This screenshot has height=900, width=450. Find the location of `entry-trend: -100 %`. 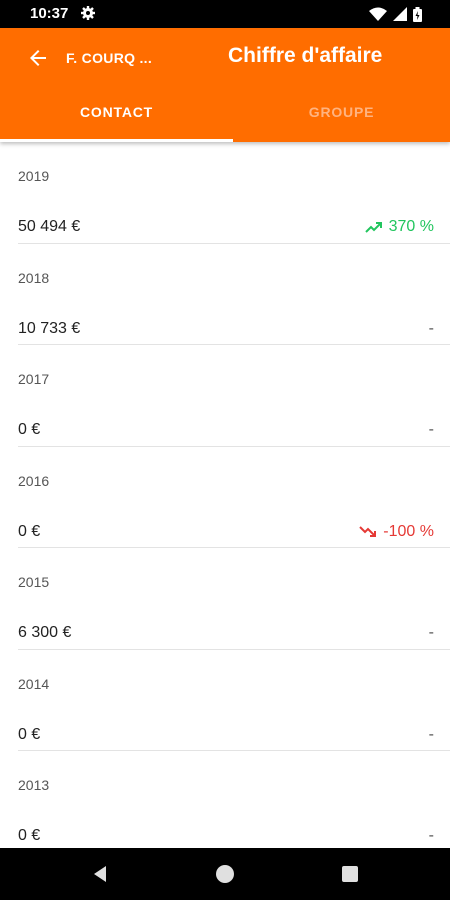

entry-trend: -100 % is located at coordinates (396, 532).